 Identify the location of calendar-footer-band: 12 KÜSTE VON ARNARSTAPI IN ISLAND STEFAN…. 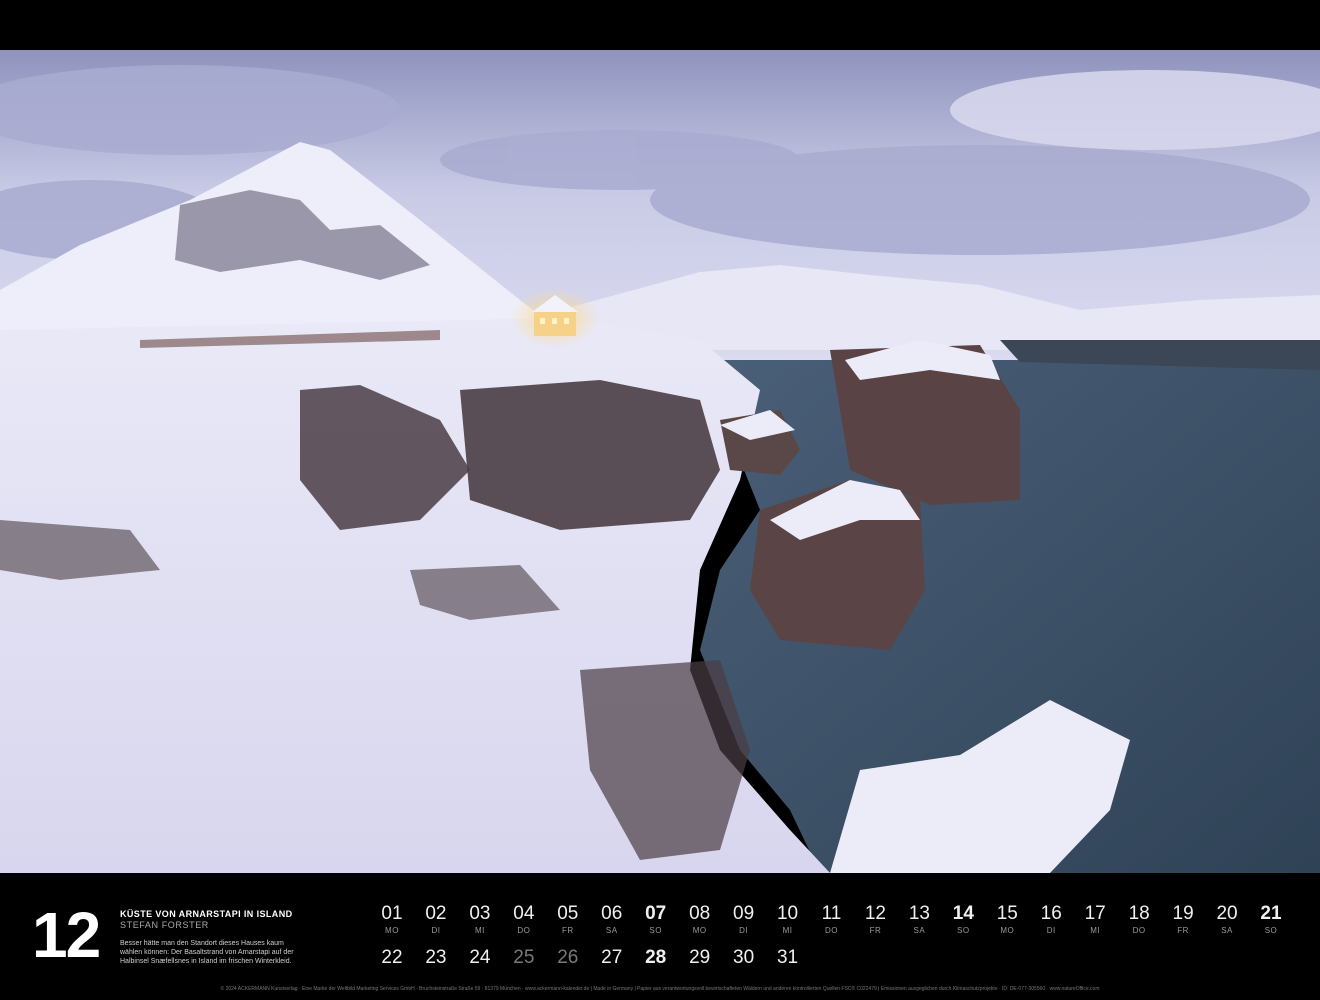
(660, 936).